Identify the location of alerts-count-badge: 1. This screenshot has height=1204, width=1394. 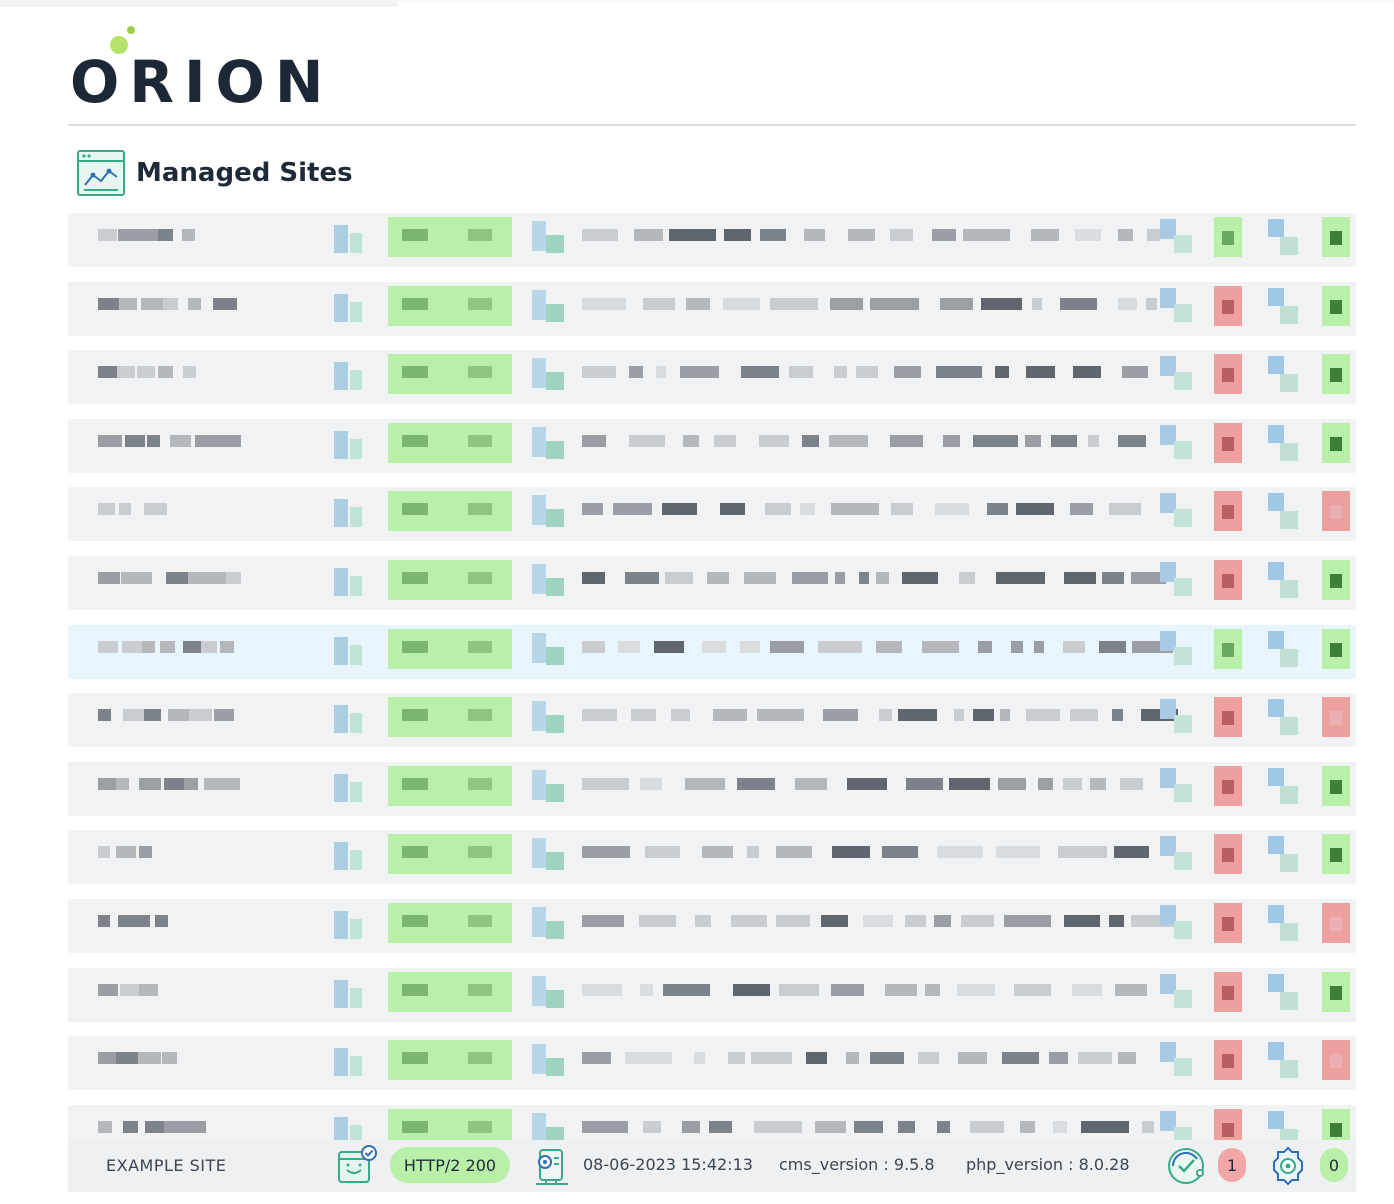
(1232, 1165).